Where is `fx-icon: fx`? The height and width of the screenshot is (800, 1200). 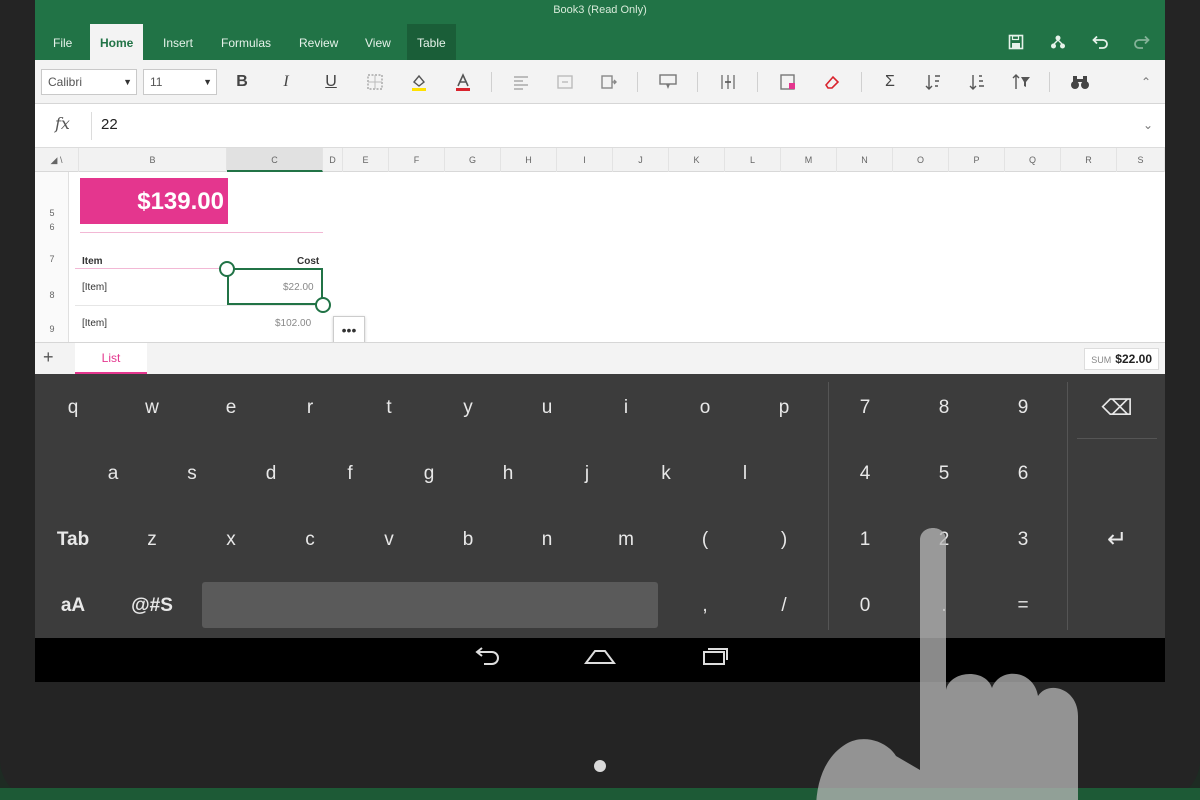
fx-icon: fx is located at coordinates (62, 123).